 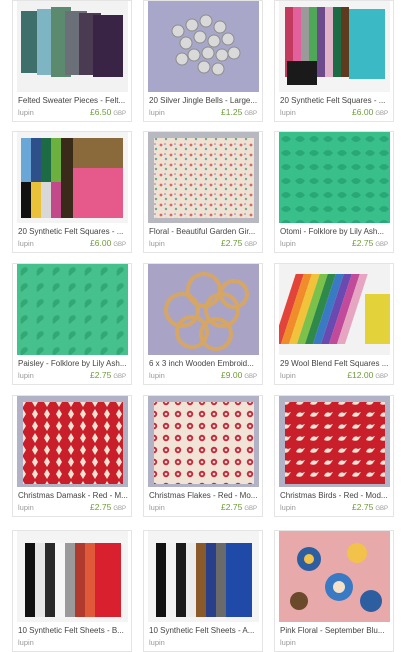 I want to click on listing-card: Pink Floral - September Blu... lupin, so click(x=334, y=591).